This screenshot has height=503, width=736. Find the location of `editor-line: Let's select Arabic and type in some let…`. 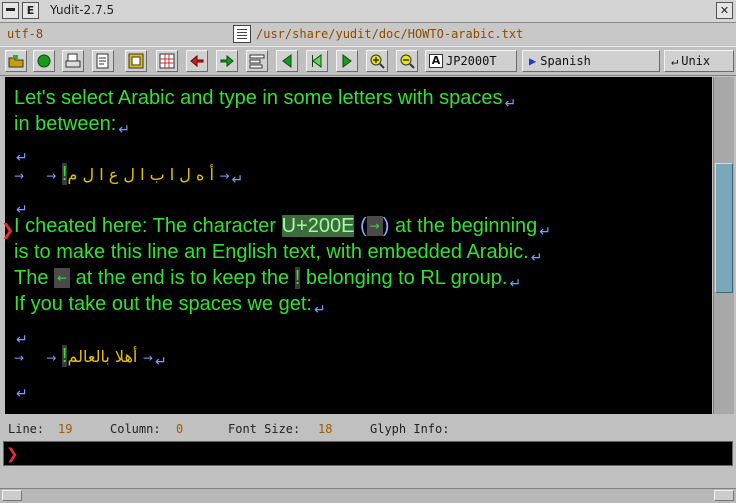

editor-line: Let's select Arabic and type in some let… is located at coordinates (265, 99).